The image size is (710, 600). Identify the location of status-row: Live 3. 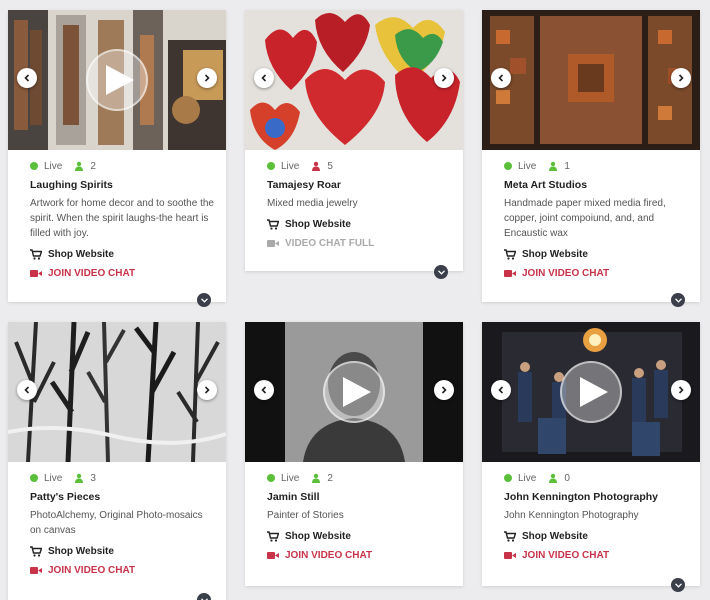
(123, 478).